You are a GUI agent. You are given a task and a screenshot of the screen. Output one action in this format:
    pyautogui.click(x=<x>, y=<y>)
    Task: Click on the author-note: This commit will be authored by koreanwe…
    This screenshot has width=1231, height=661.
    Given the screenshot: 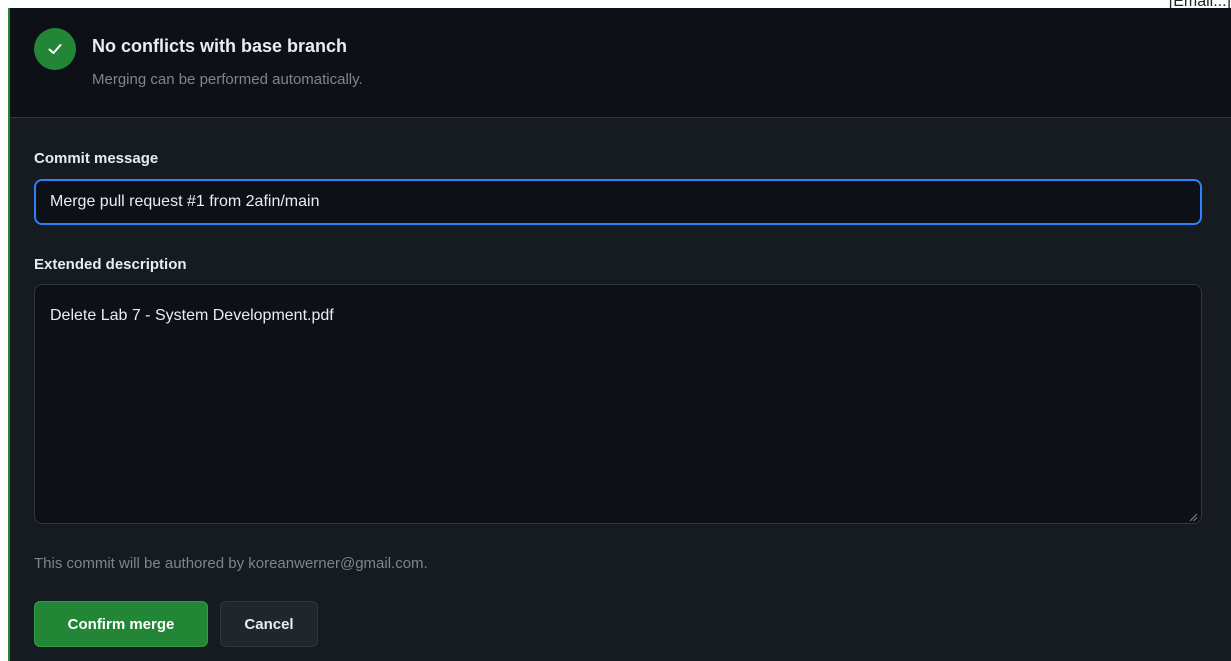 What is the action you would take?
    pyautogui.click(x=231, y=563)
    